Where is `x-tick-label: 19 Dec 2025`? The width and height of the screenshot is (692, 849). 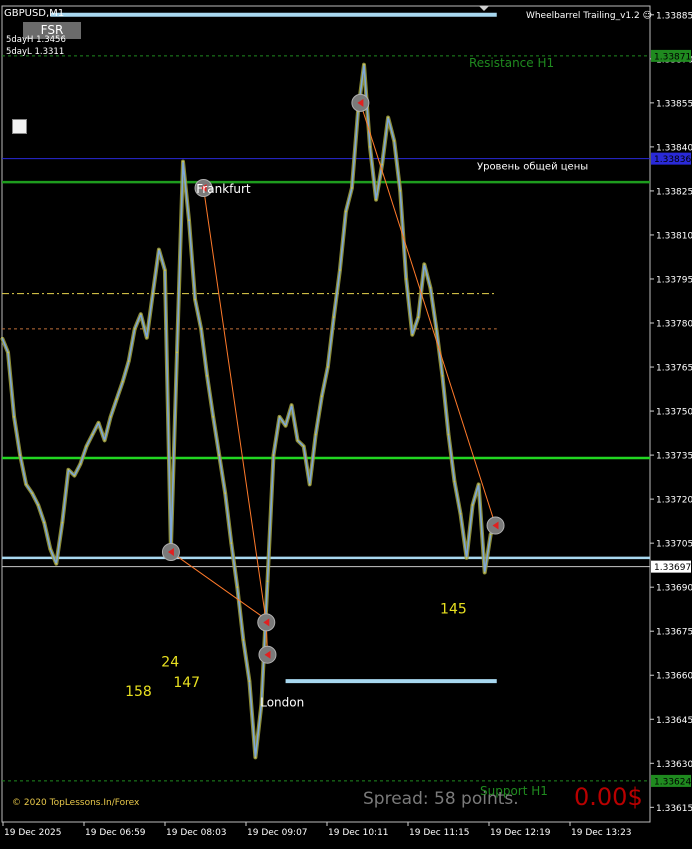 x-tick-label: 19 Dec 2025 is located at coordinates (33, 833).